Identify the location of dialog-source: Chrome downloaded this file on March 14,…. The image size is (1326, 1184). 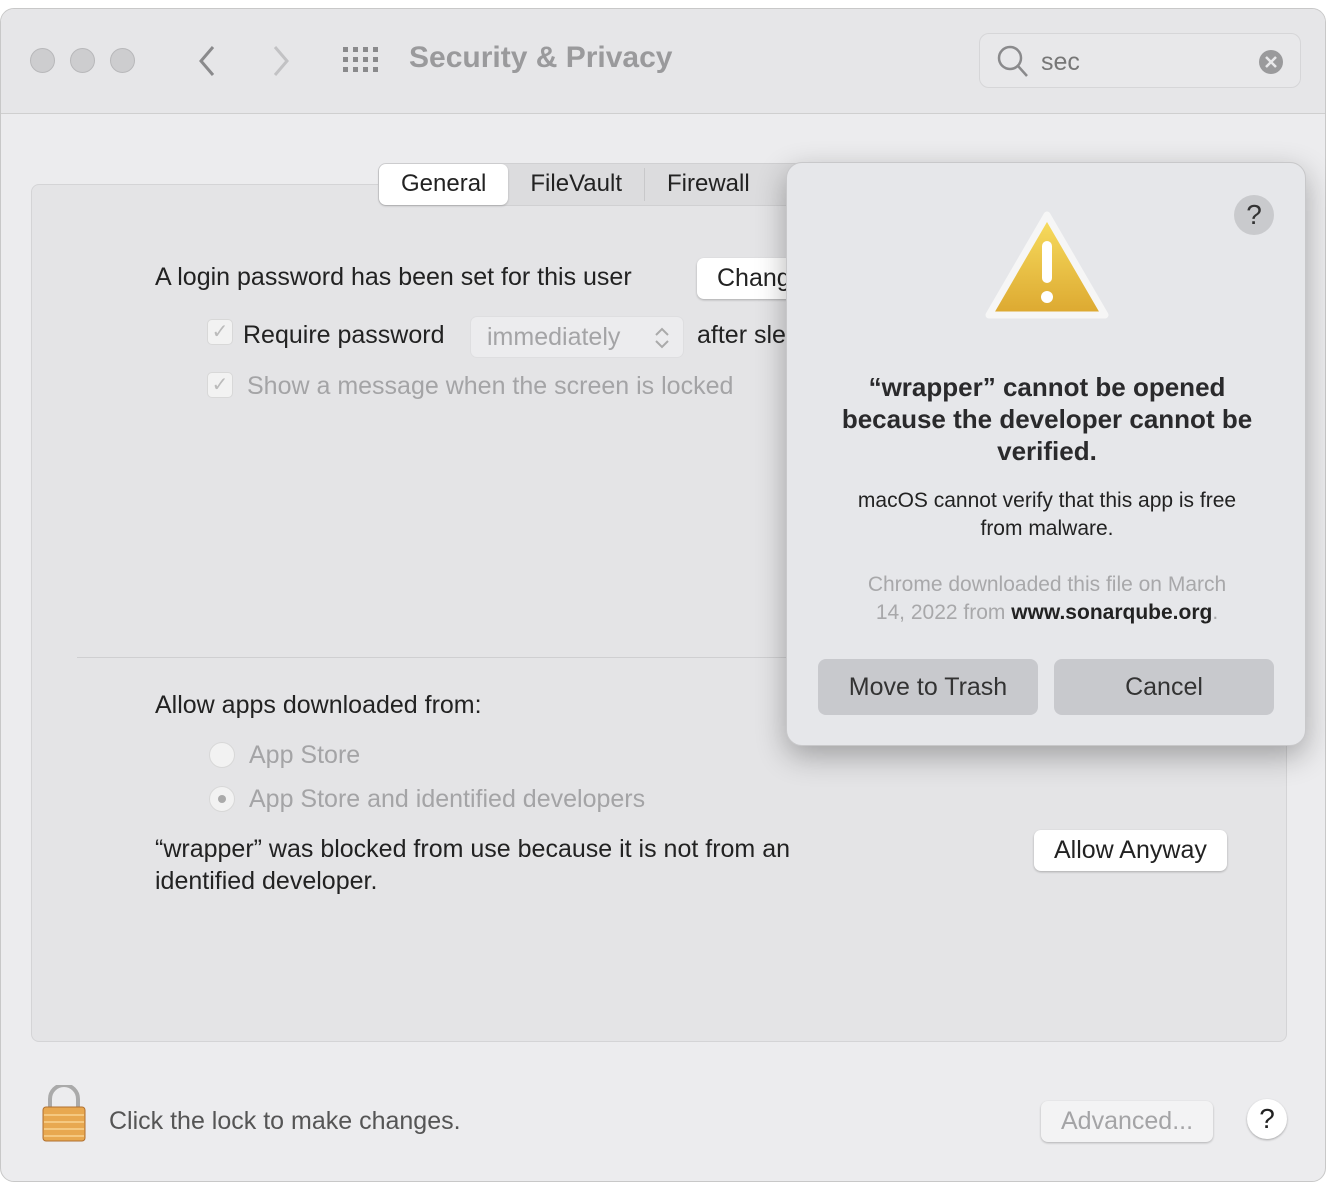
(1047, 599).